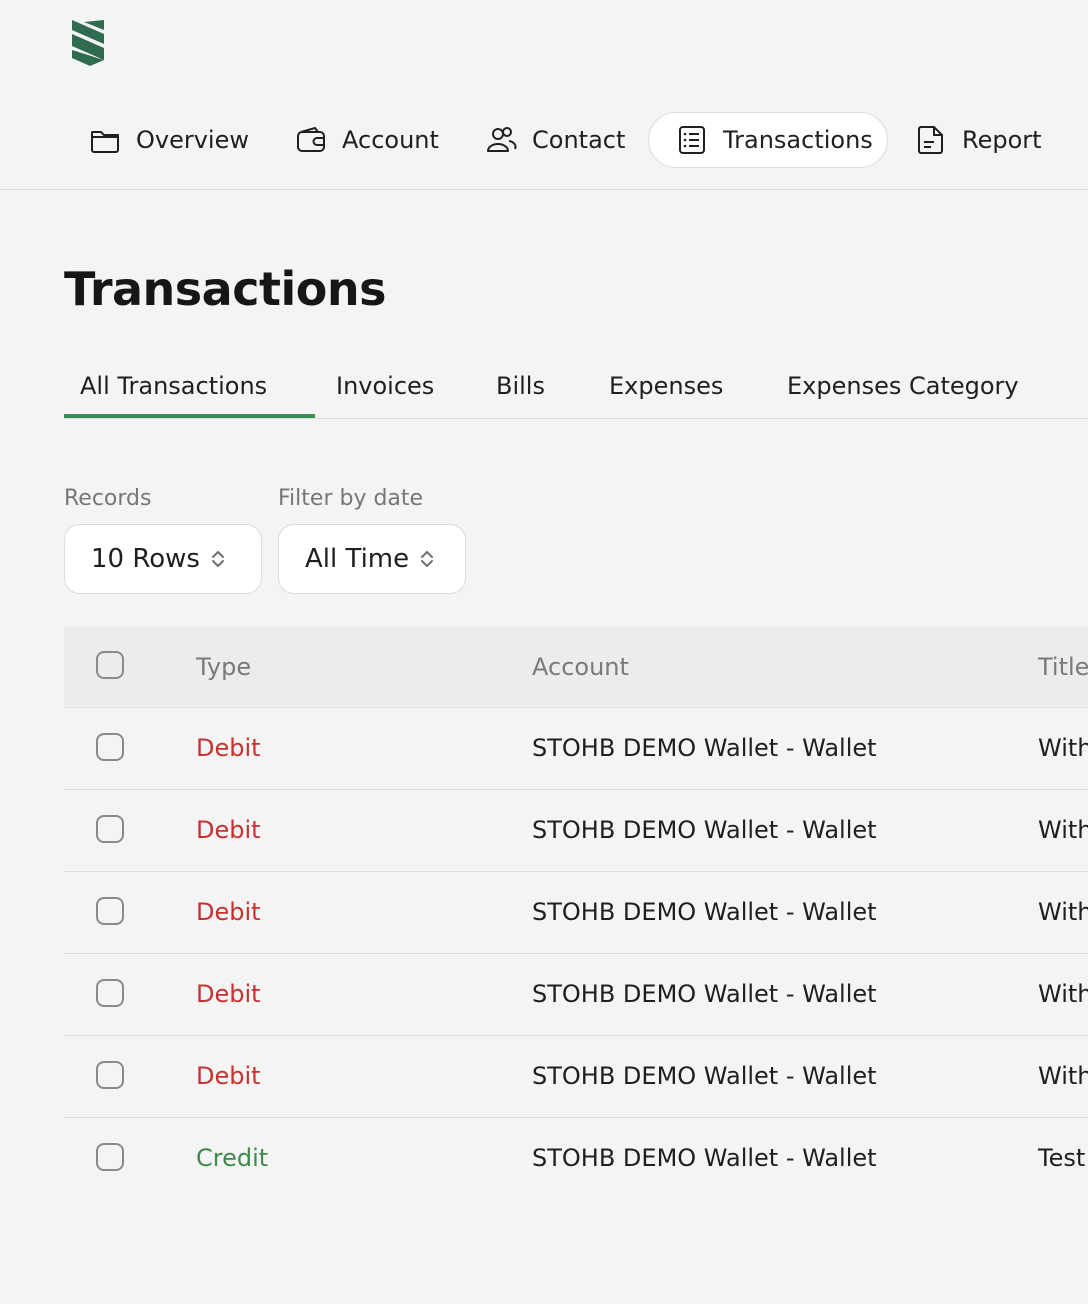 This screenshot has width=1088, height=1304. What do you see at coordinates (225, 289) in the screenshot?
I see `page-title: Transactions` at bounding box center [225, 289].